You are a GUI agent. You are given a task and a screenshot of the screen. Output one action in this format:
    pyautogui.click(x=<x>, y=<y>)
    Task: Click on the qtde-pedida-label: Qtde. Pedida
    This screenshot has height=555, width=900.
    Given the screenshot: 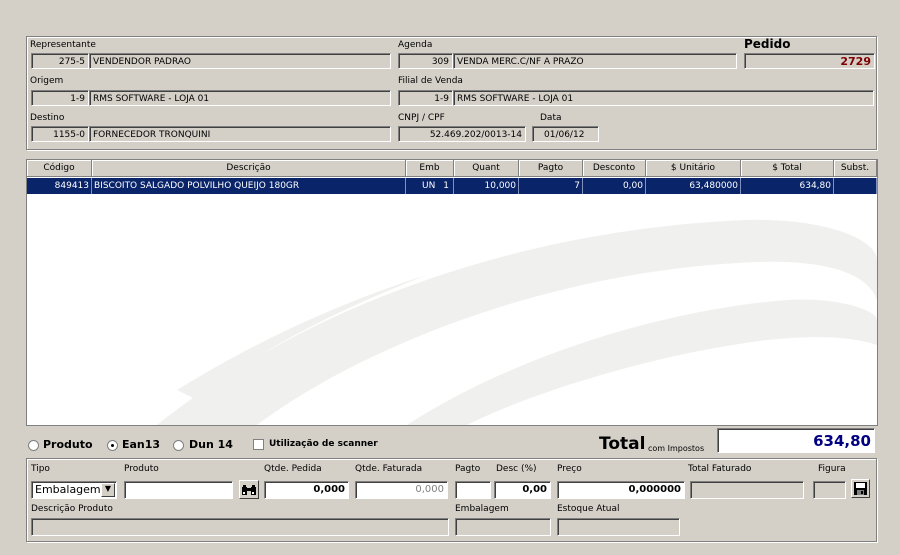 What is the action you would take?
    pyautogui.click(x=293, y=469)
    